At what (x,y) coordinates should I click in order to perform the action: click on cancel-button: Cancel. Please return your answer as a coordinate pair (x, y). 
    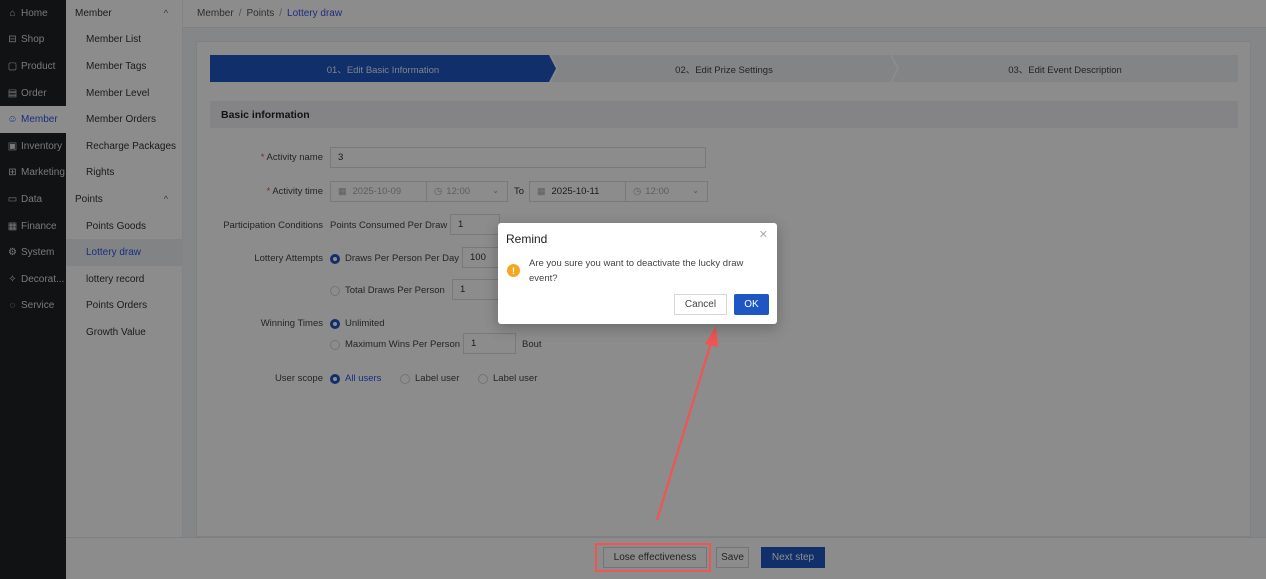
    Looking at the image, I should click on (700, 304).